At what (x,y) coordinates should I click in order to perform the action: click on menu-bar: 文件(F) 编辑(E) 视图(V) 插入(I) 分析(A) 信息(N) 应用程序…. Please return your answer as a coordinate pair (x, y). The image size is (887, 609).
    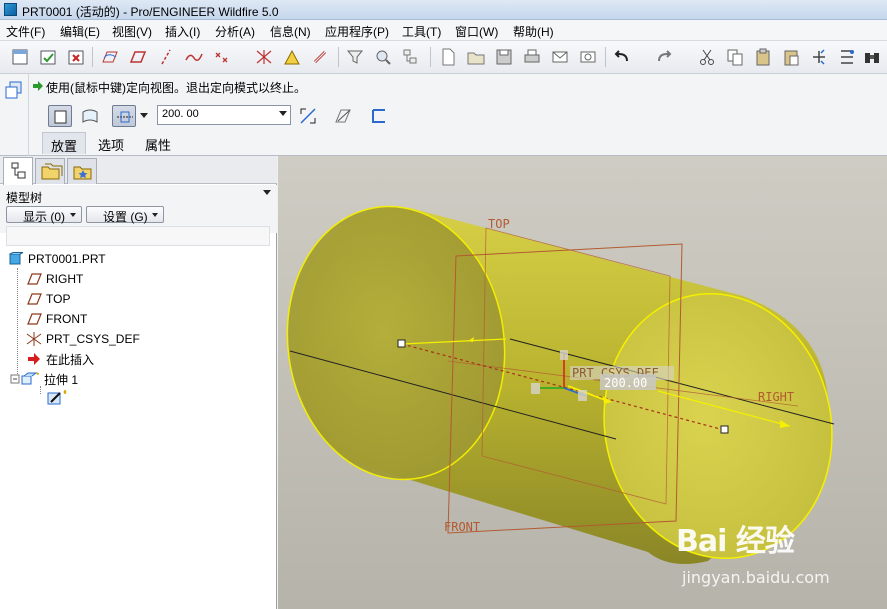
    Looking at the image, I should click on (443, 30).